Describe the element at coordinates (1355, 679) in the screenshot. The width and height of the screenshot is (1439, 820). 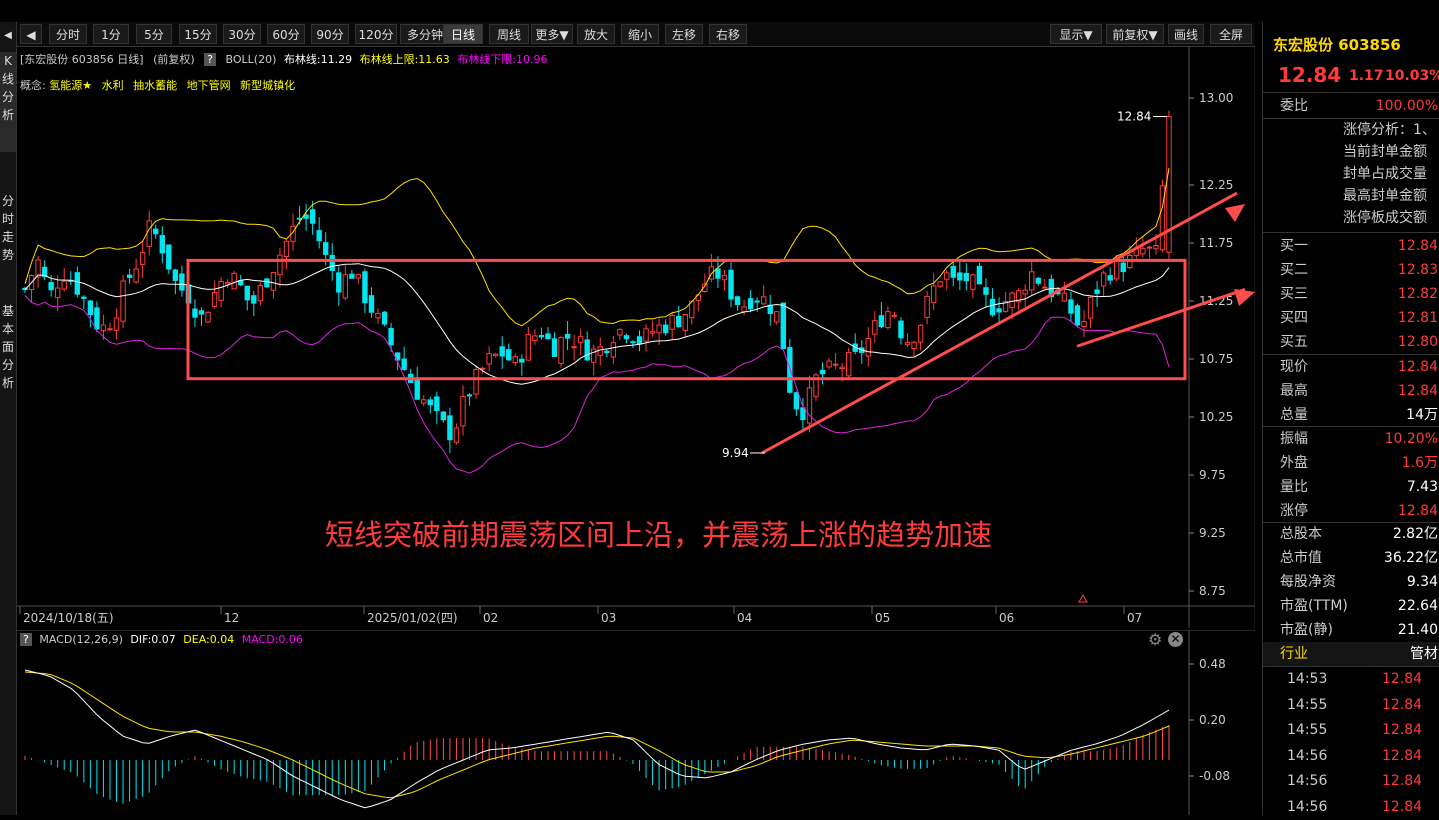
I see `tick-row: 14:53 12.84` at that location.